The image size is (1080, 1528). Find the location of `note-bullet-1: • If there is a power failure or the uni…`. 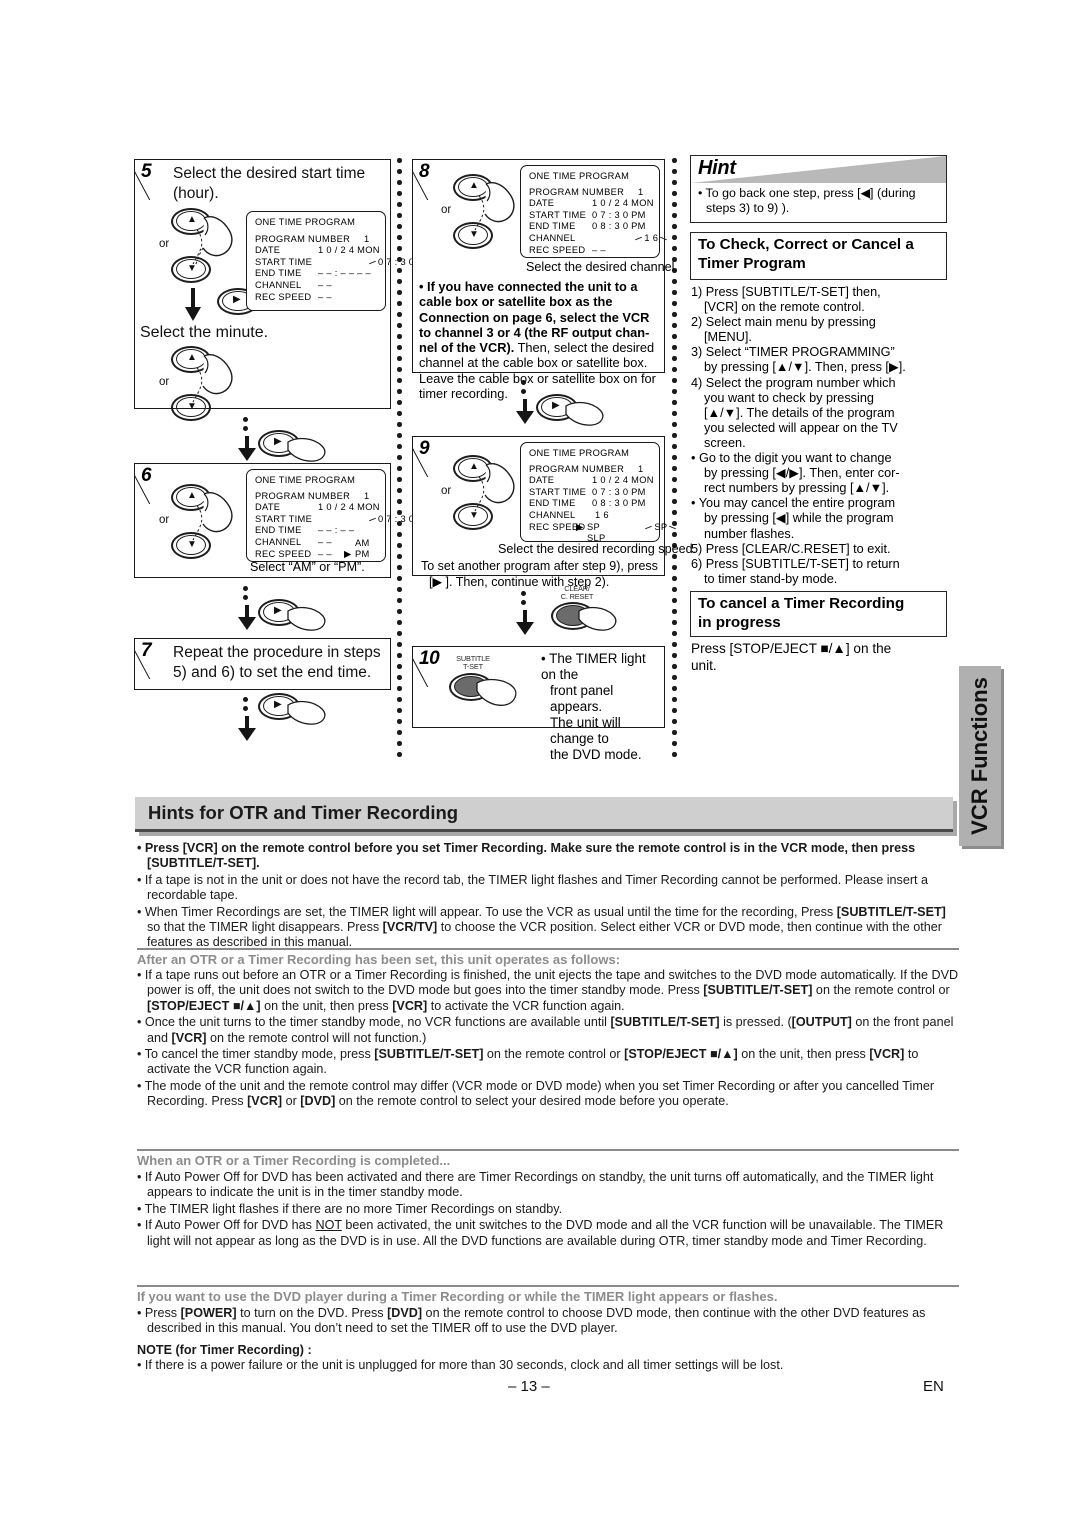

note-bullet-1: • If there is a power failure or the uni… is located at coordinates (460, 1365).